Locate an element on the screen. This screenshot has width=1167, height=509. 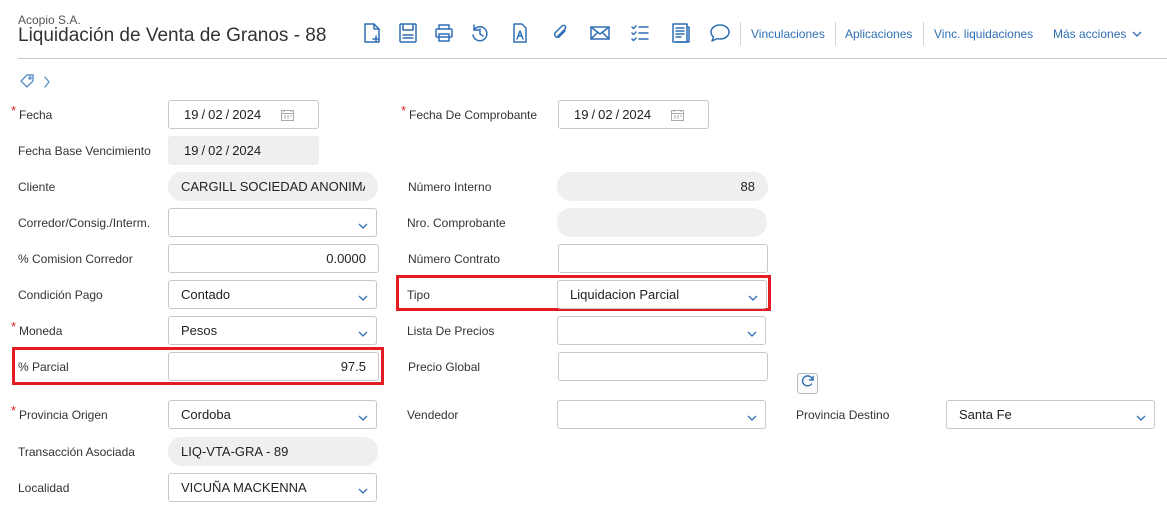
precio-global-label: Precio Global is located at coordinates (444, 367).